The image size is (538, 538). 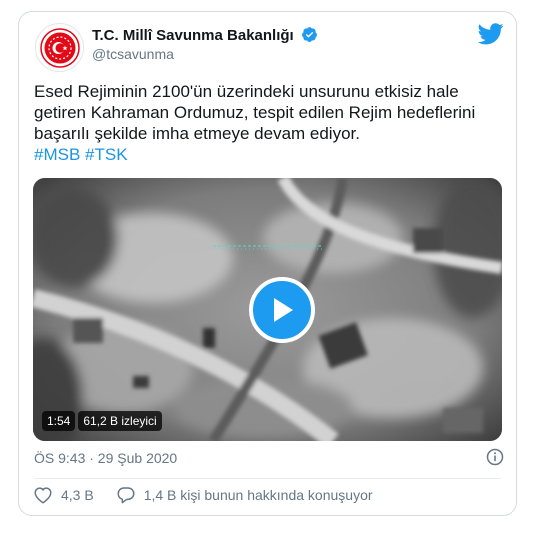 I want to click on play-icon, so click(x=283, y=310).